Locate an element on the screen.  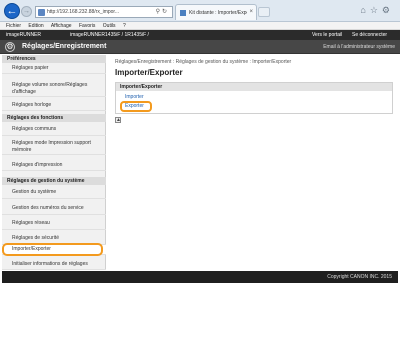
sidebar-item-common: Réglages communs is located at coordinates (54, 130).